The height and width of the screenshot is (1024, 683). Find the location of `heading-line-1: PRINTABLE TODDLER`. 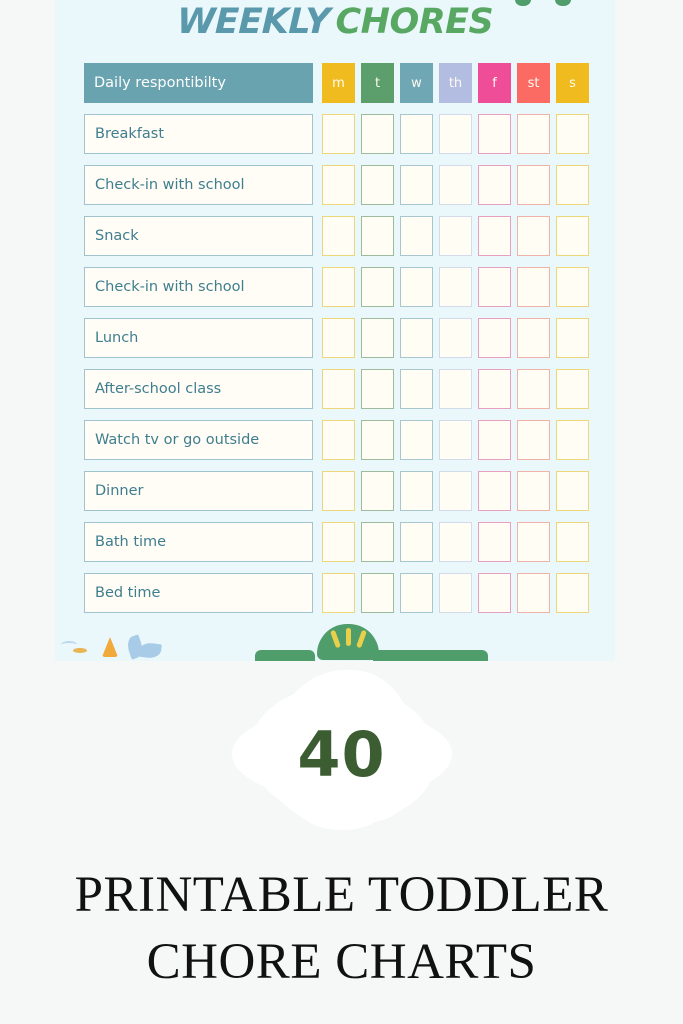

heading-line-1: PRINTABLE TODDLER is located at coordinates (341, 895).